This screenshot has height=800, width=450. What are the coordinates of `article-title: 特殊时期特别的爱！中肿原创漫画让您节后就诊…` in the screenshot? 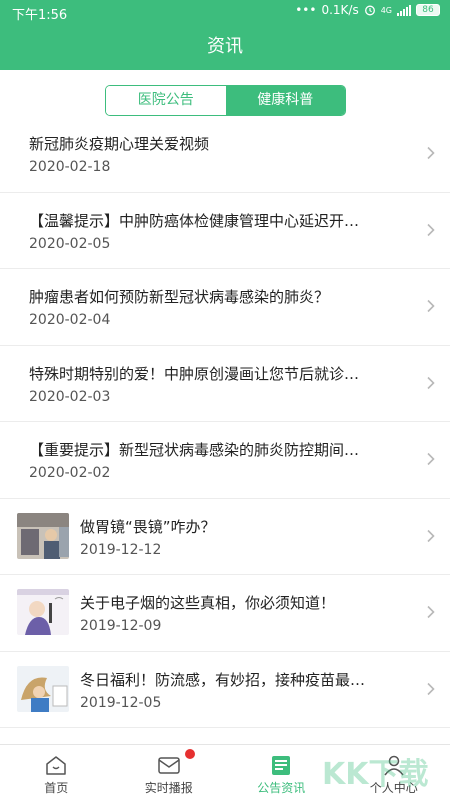 It's located at (194, 373).